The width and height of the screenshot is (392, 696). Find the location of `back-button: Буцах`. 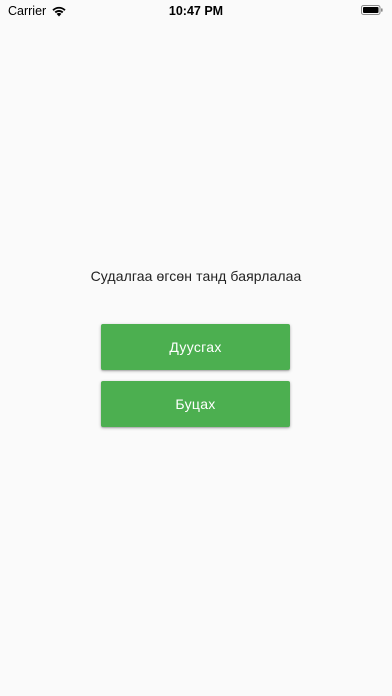

back-button: Буцах is located at coordinates (195, 404).